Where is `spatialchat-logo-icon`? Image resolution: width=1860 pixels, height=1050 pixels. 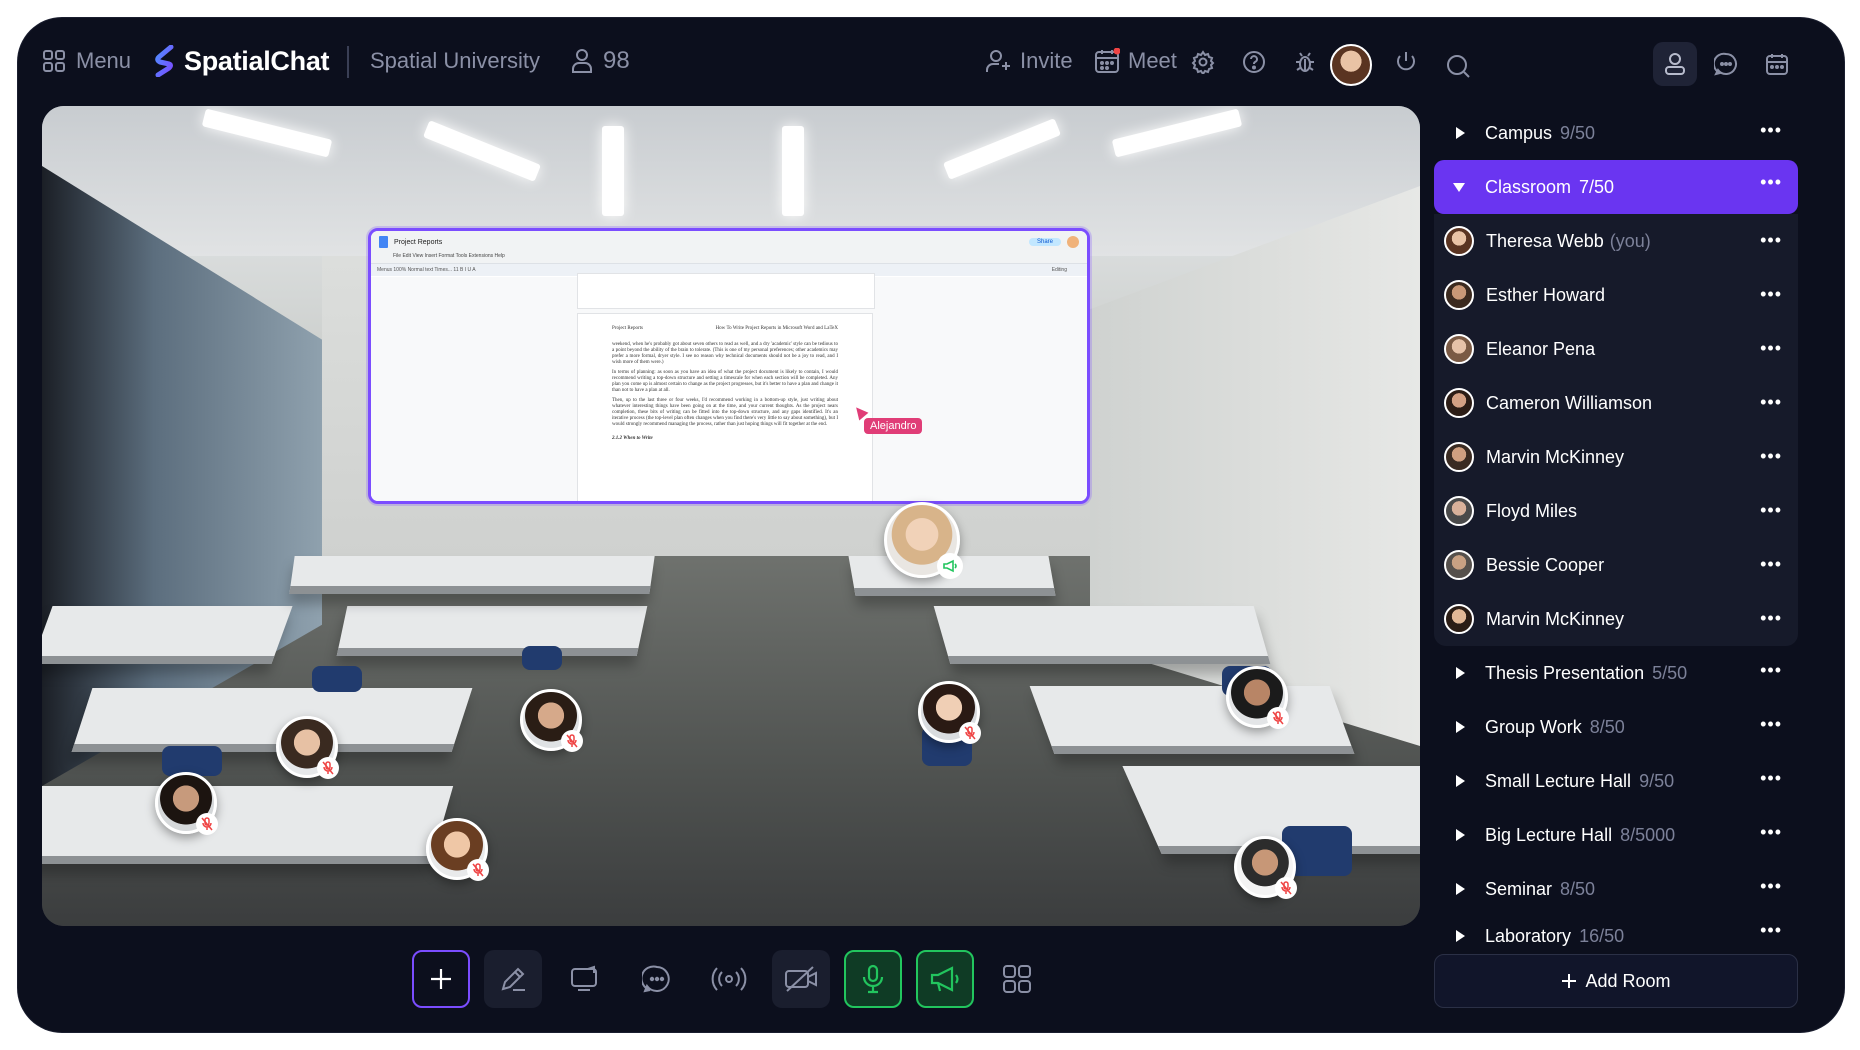 spatialchat-logo-icon is located at coordinates (164, 61).